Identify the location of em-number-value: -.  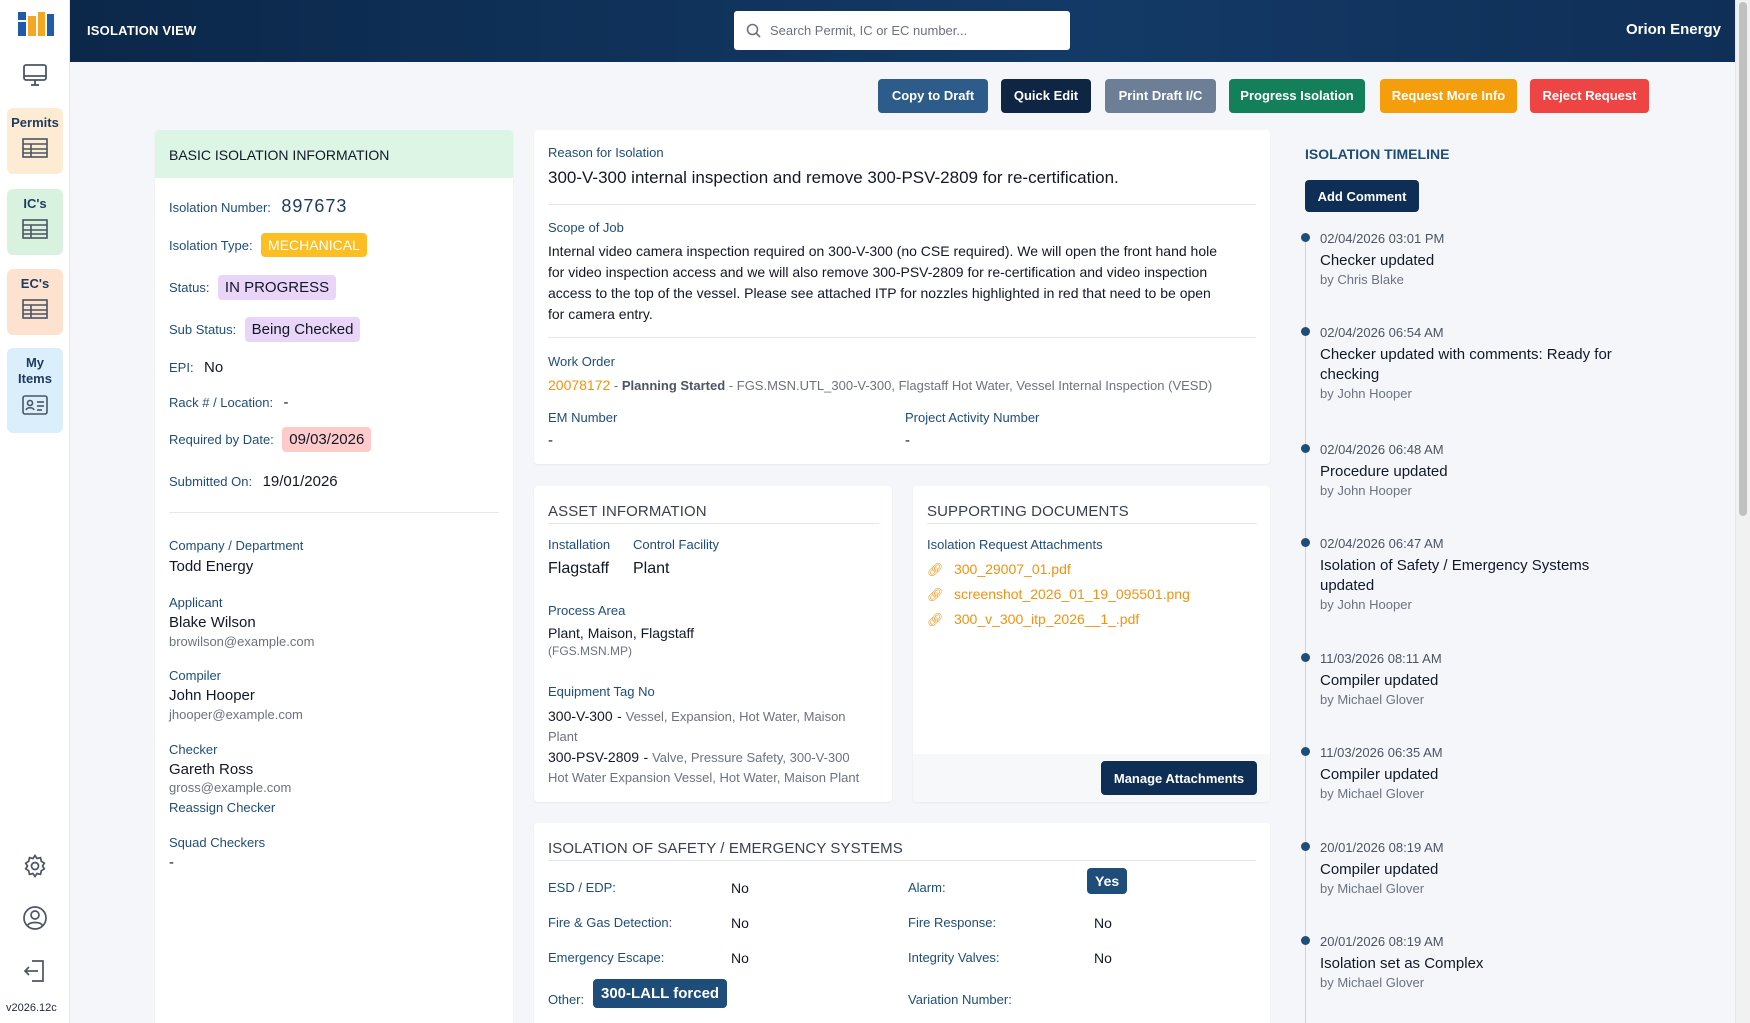
(550, 440).